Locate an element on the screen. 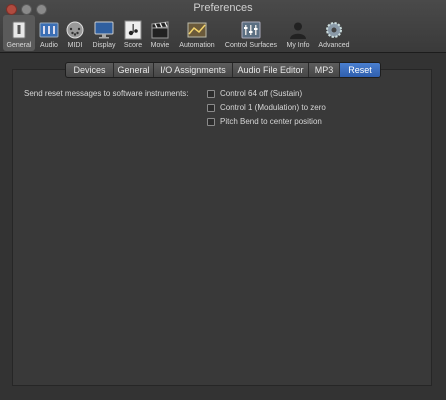 The image size is (446, 400). audio-mixer-icon is located at coordinates (49, 30).